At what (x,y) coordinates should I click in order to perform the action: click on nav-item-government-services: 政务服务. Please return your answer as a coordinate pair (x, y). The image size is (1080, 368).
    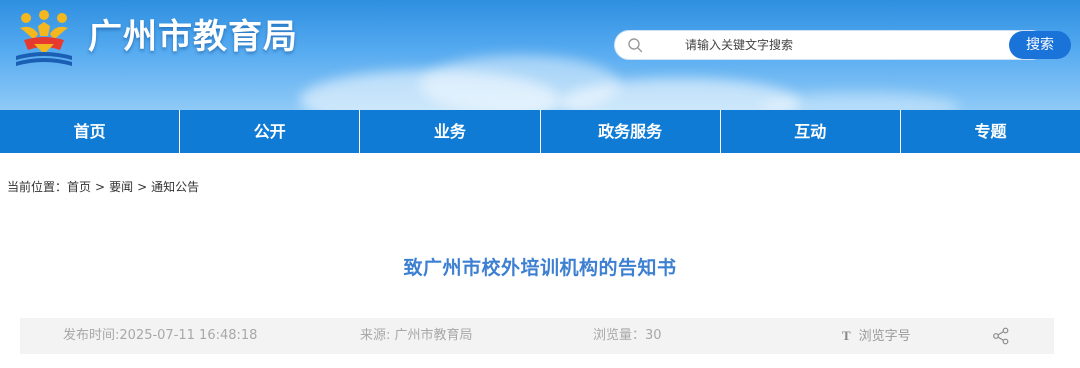
    Looking at the image, I should click on (631, 131).